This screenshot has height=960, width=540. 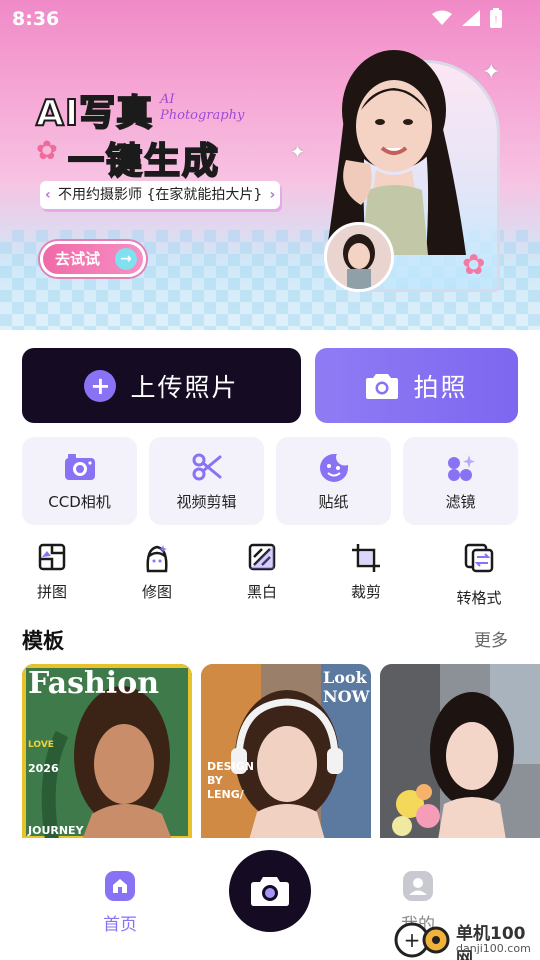 I want to click on tool-card-filter: 滤镜, so click(x=460, y=481).